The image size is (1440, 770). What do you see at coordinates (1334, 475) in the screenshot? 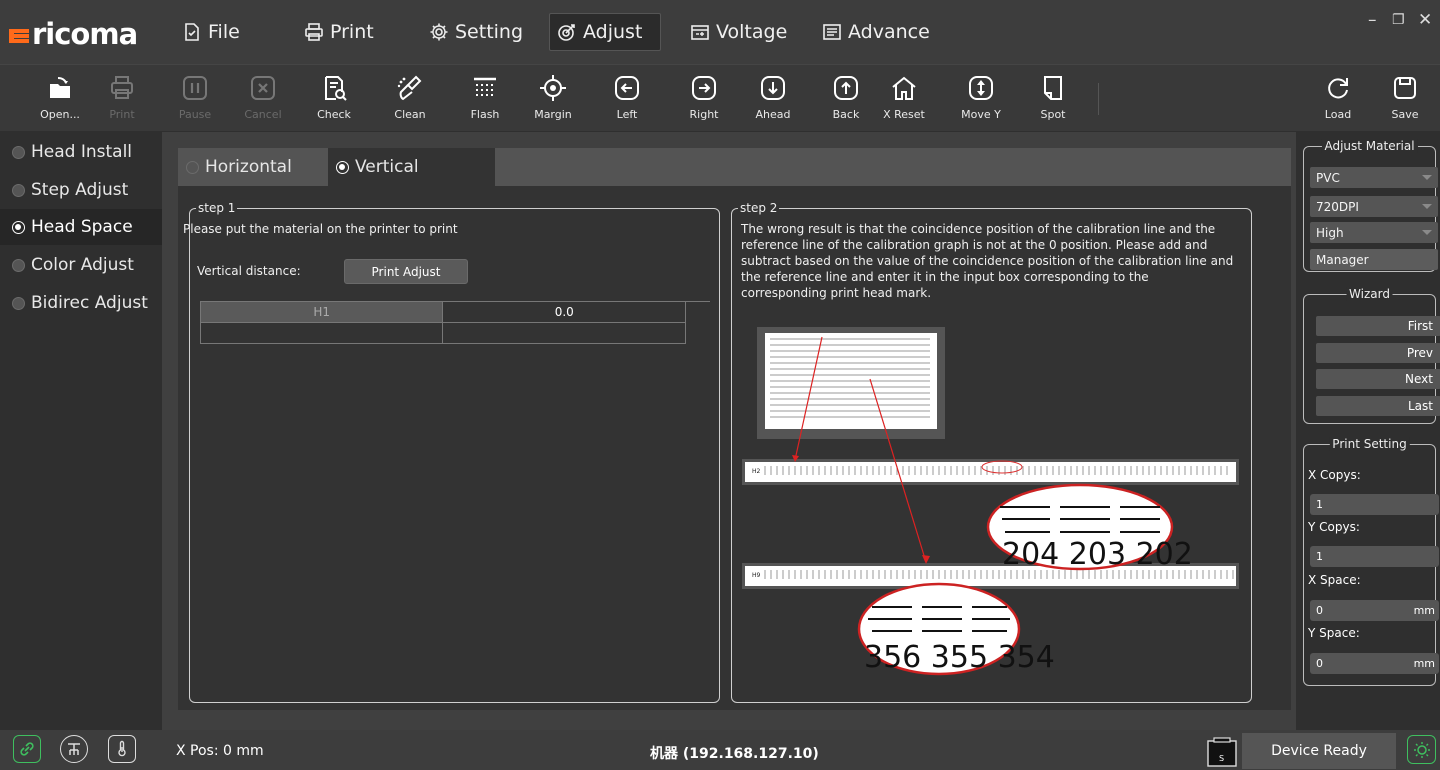
I see `x-copys-label: X Copys:` at bounding box center [1334, 475].